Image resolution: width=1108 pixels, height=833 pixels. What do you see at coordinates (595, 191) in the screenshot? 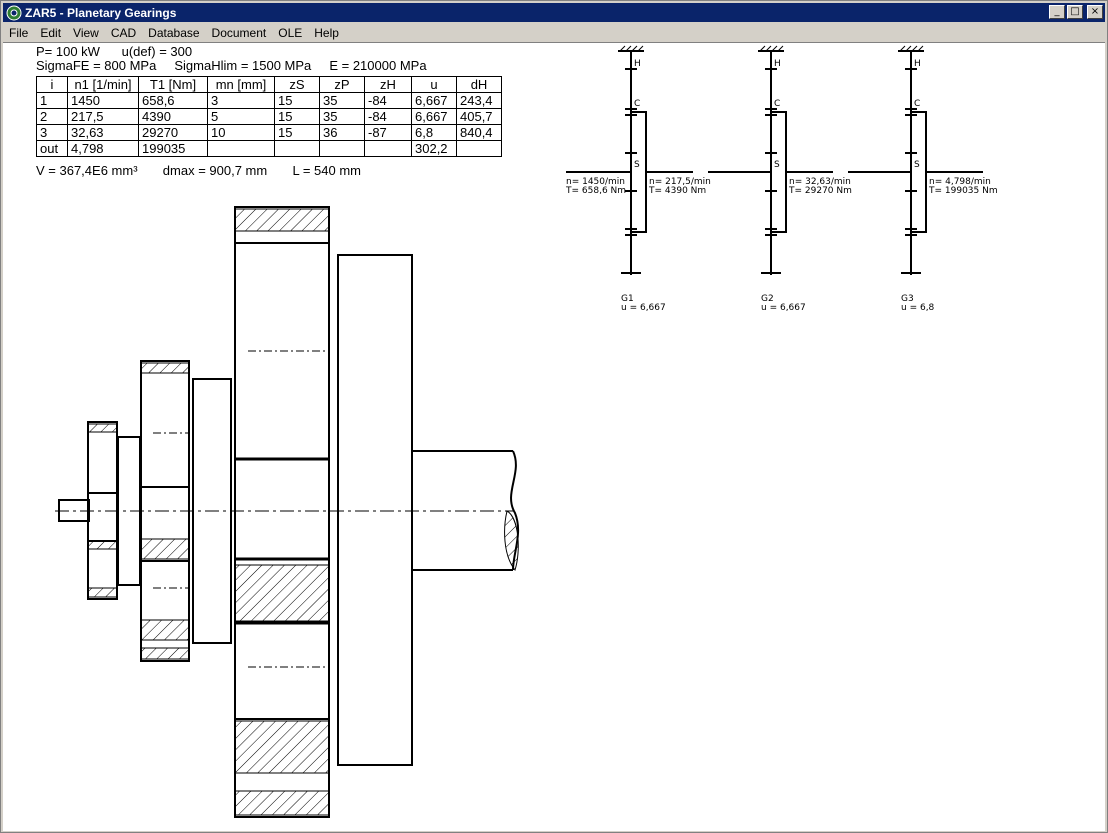
I see `shaft-torque: T= 658,6 Nm` at bounding box center [595, 191].